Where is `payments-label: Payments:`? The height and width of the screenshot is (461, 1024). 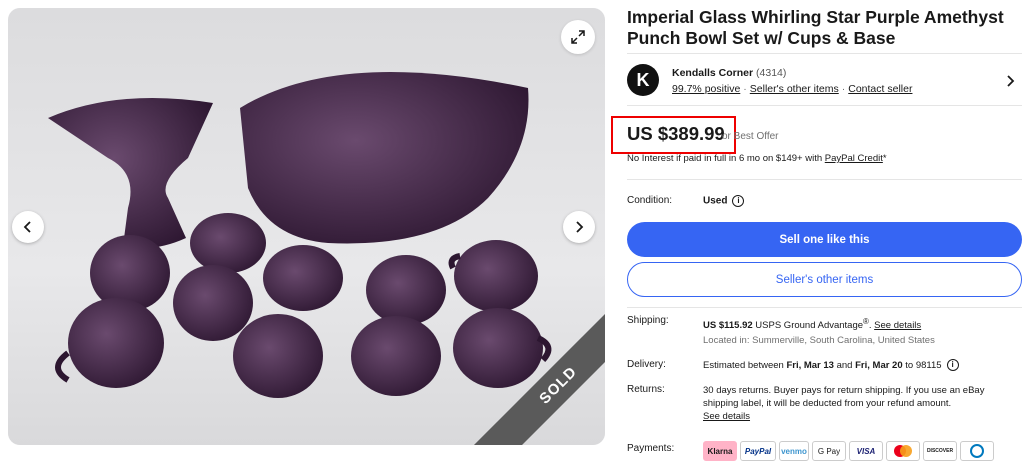
payments-label: Payments: is located at coordinates (651, 448).